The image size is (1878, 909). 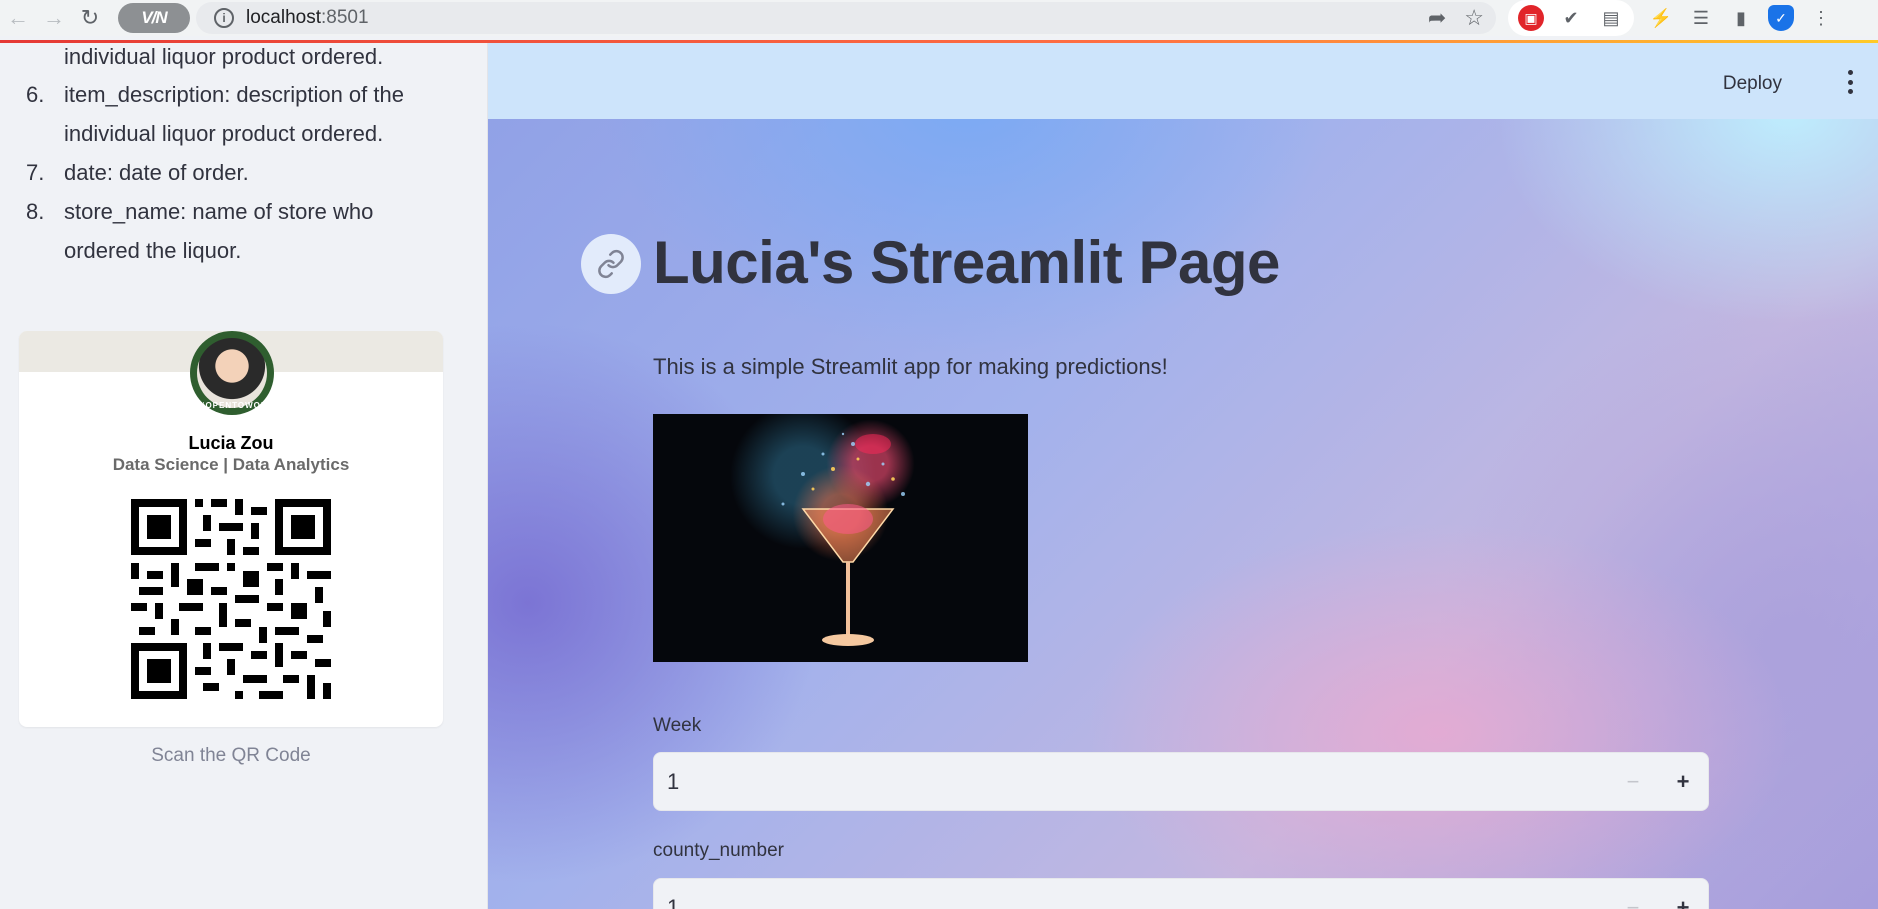 I want to click on week-decrement-button: −, so click(x=1633, y=781).